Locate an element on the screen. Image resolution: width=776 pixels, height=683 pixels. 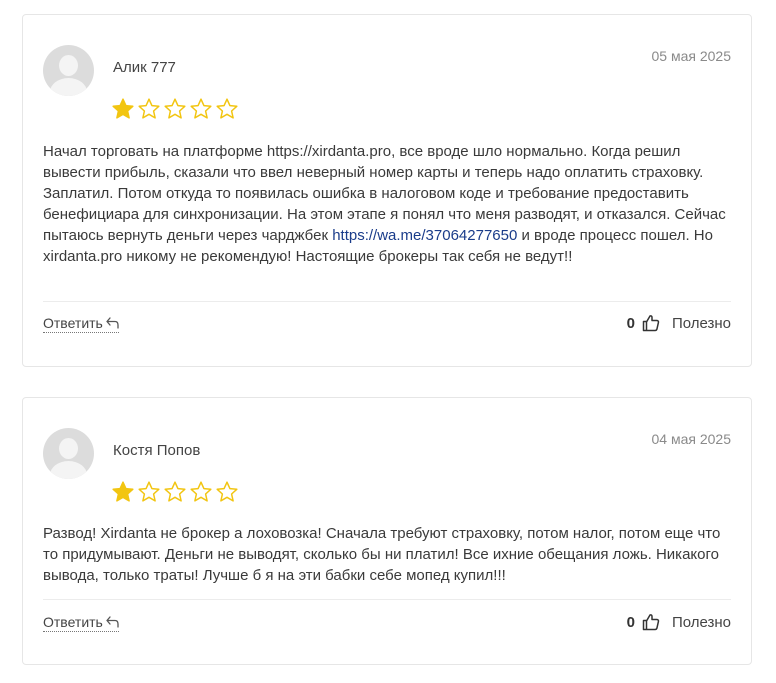
review-link: https://wa.me/37064277650 is located at coordinates (424, 235).